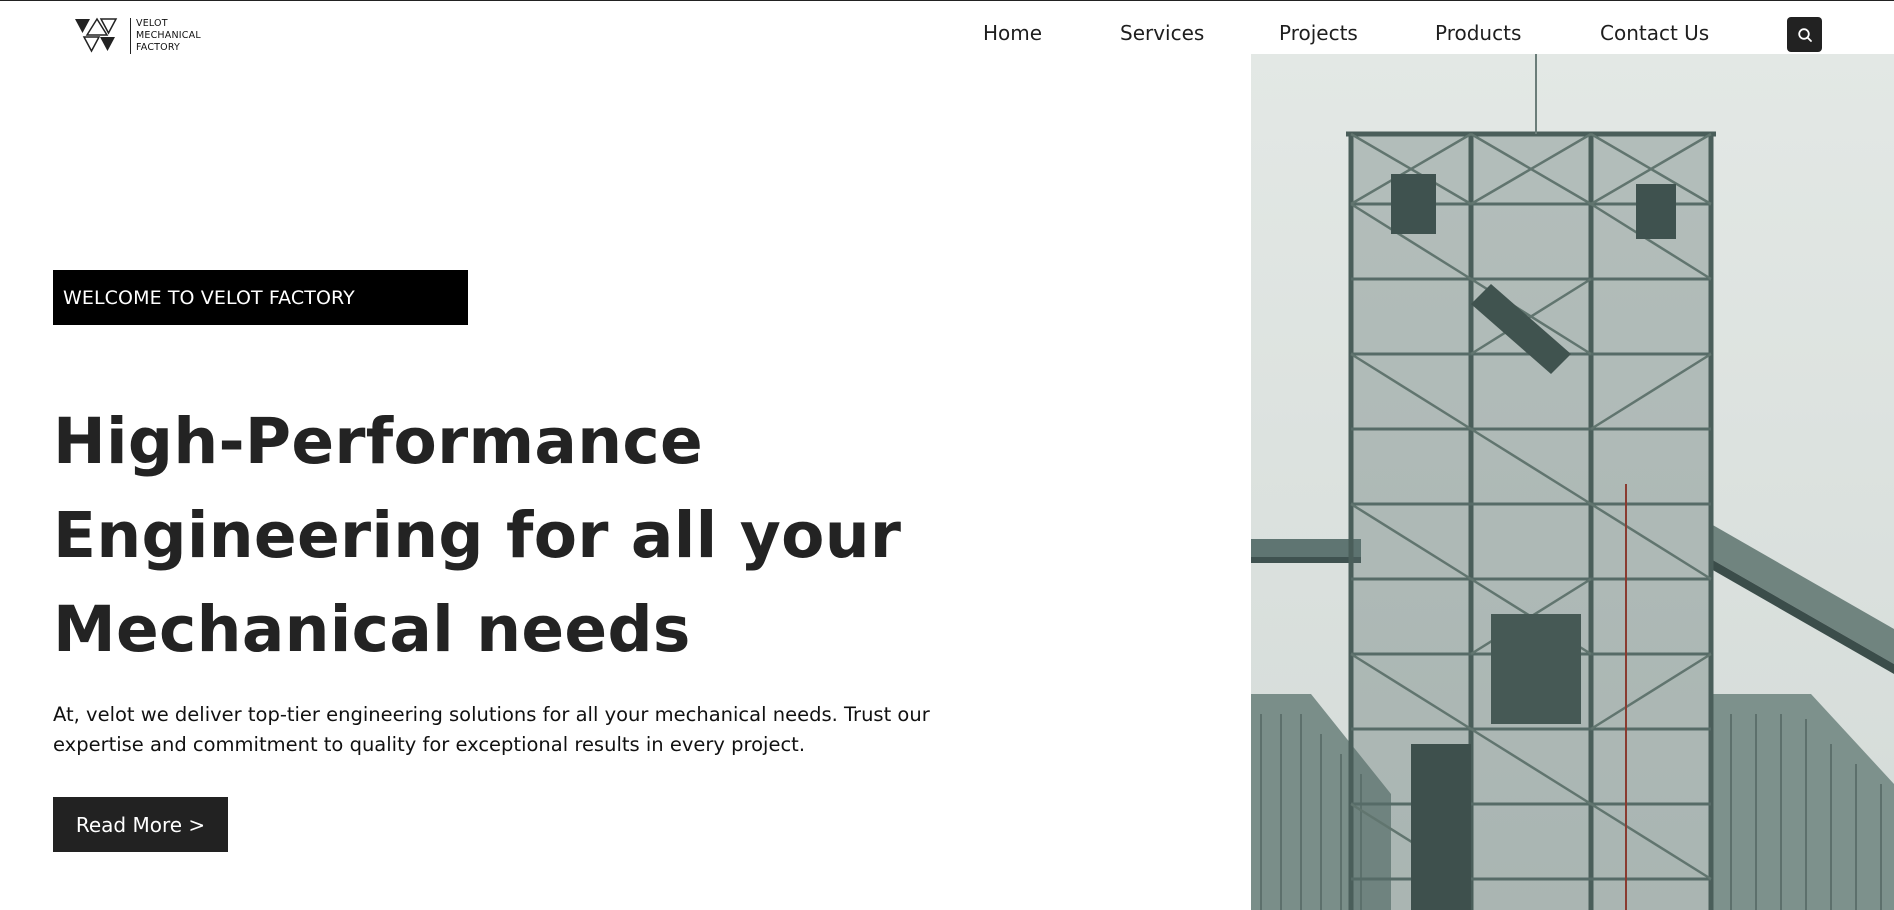 The height and width of the screenshot is (910, 1894). What do you see at coordinates (1478, 33) in the screenshot?
I see `nav-products: Products` at bounding box center [1478, 33].